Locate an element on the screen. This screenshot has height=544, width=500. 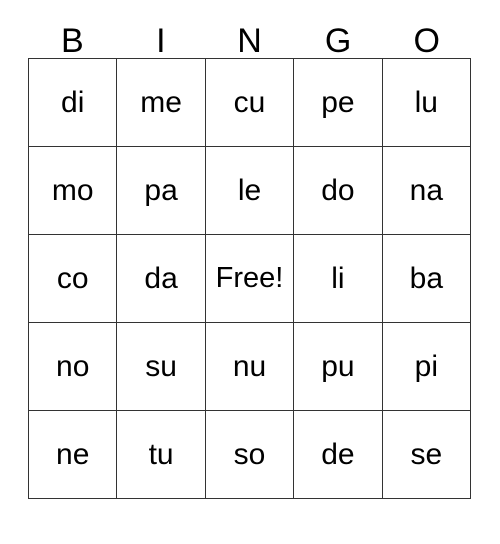
bingo-cell-label: ne is located at coordinates (73, 454).